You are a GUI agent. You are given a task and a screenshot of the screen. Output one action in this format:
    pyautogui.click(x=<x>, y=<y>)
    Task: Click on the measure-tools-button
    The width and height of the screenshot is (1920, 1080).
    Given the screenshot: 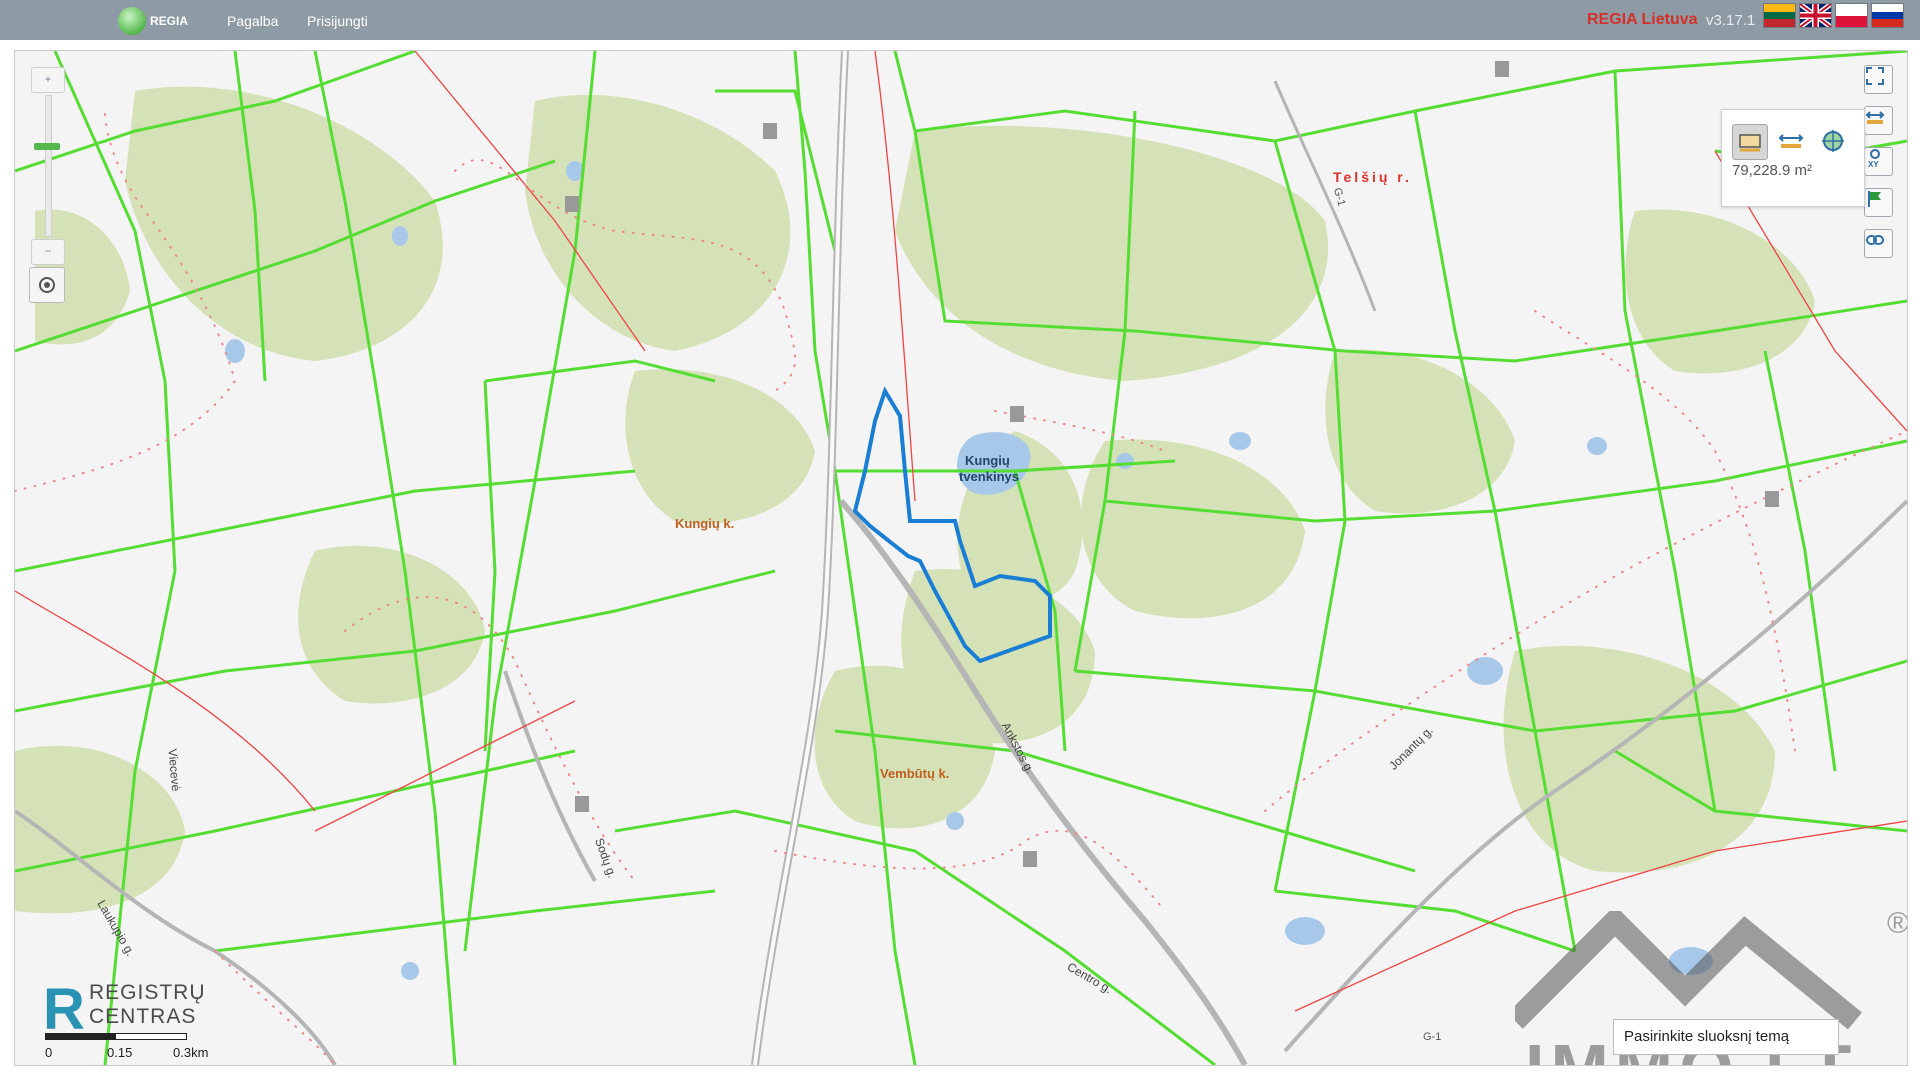 What is the action you would take?
    pyautogui.click(x=1878, y=120)
    